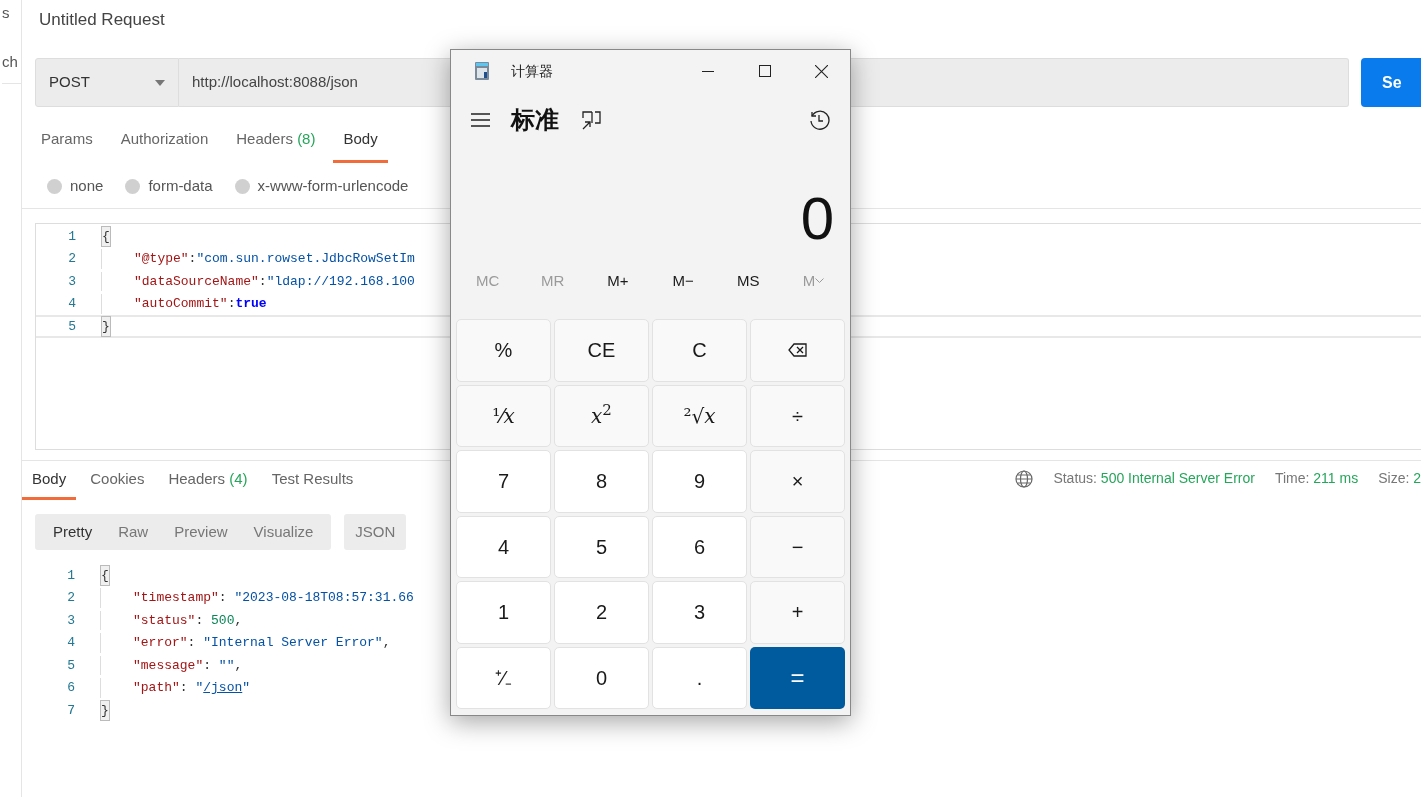 Image resolution: width=1421 pixels, height=797 pixels. Describe the element at coordinates (87, 186) in the screenshot. I see `radio-label: none` at that location.